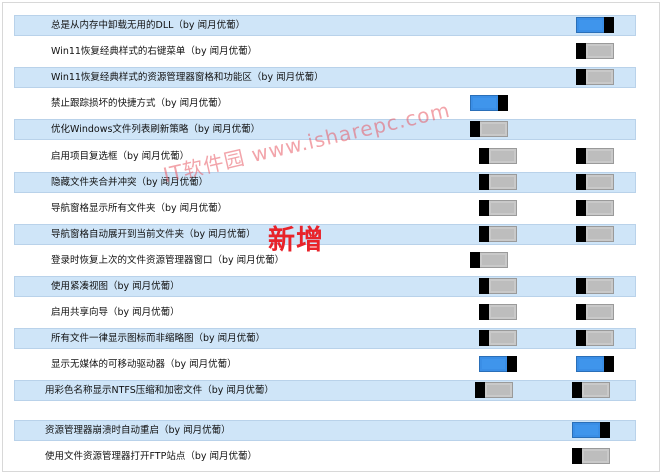 The width and height of the screenshot is (664, 475). What do you see at coordinates (151, 456) in the screenshot?
I see `setting-label: 使用文件资源管理器打开FTP站点（by 闻月优葡）` at bounding box center [151, 456].